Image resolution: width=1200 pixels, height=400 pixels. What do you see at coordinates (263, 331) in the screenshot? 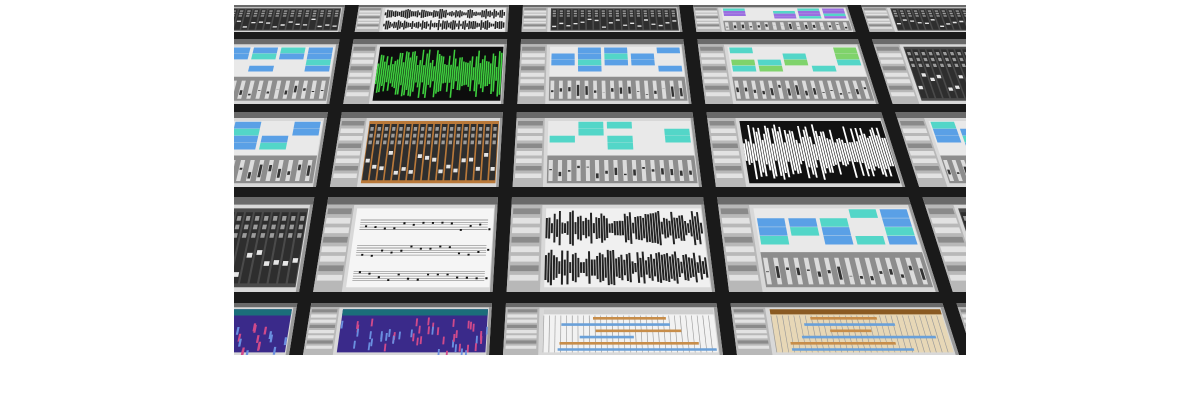
I see `spectrogram` at bounding box center [263, 331].